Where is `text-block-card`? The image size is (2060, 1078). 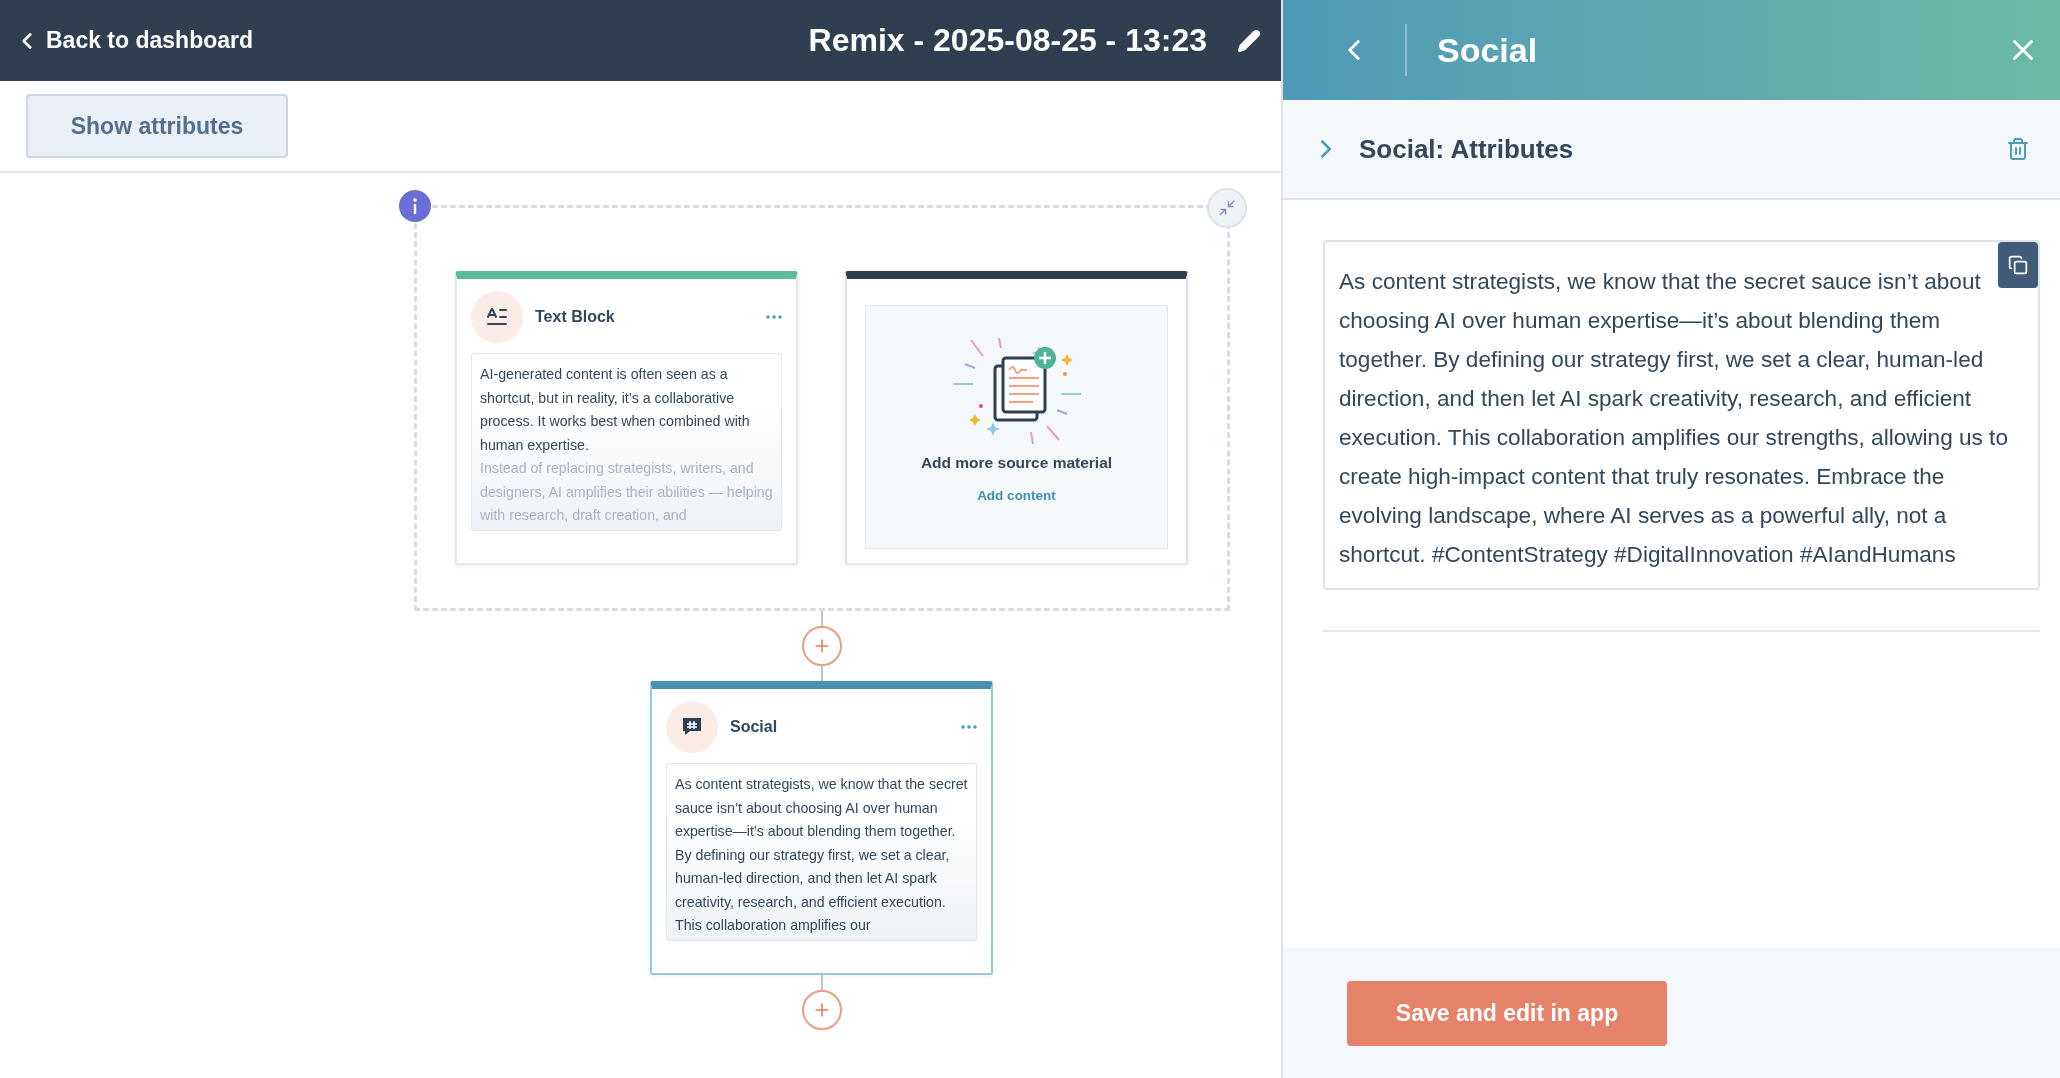
text-block-card is located at coordinates (626, 418).